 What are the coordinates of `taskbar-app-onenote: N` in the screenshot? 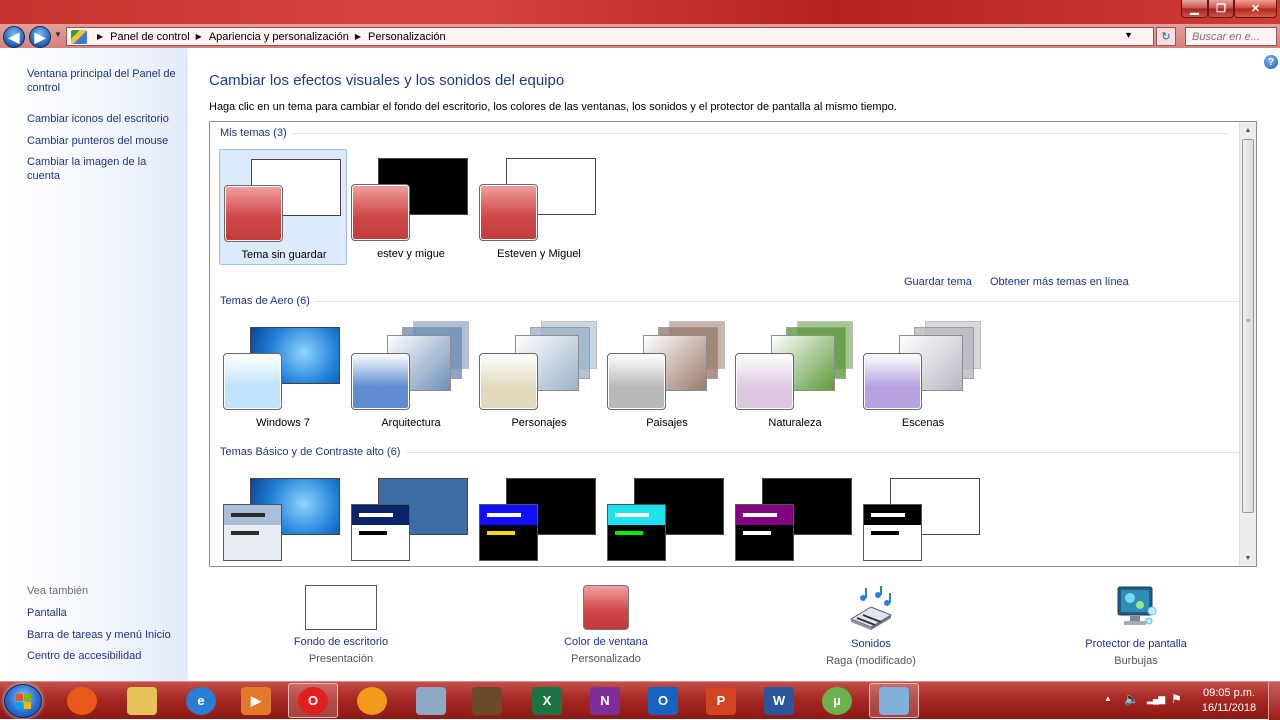 It's located at (605, 700).